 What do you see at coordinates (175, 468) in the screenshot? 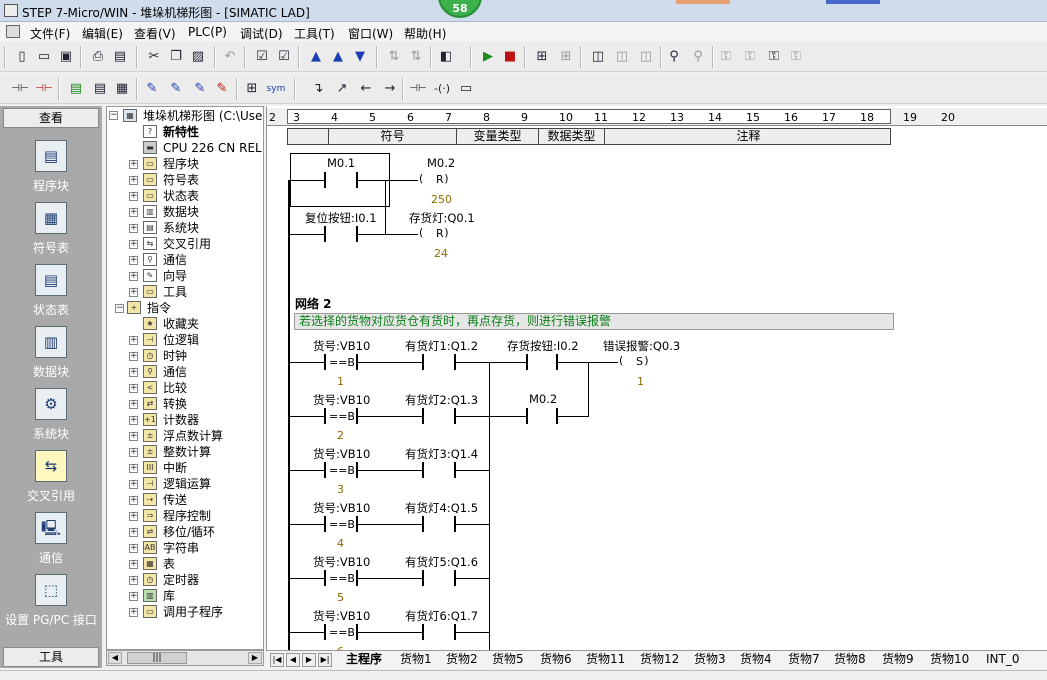
I see `tree-instr-item: 中断` at bounding box center [175, 468].